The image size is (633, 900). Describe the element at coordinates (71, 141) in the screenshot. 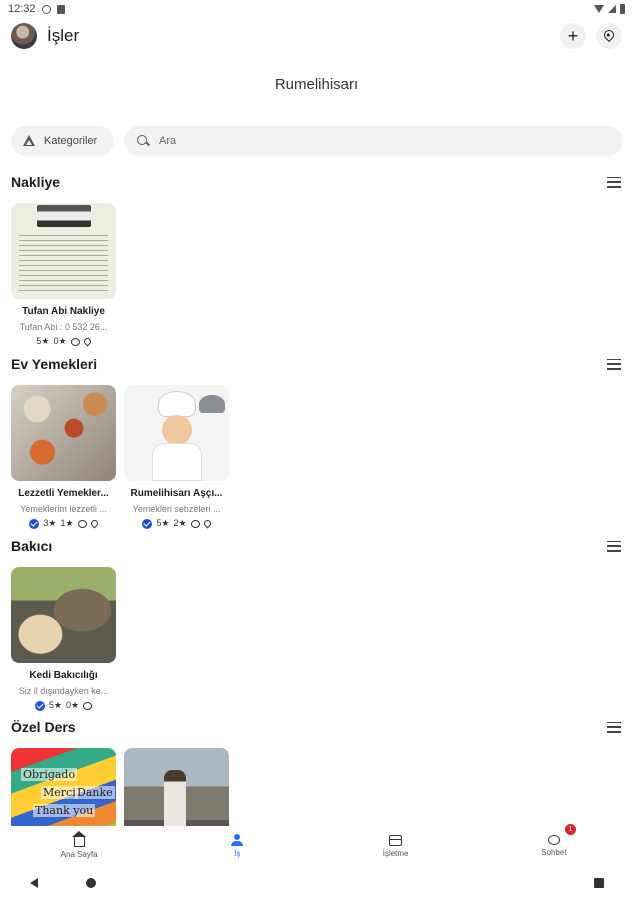

I see `categories-label: Kategoriler` at that location.